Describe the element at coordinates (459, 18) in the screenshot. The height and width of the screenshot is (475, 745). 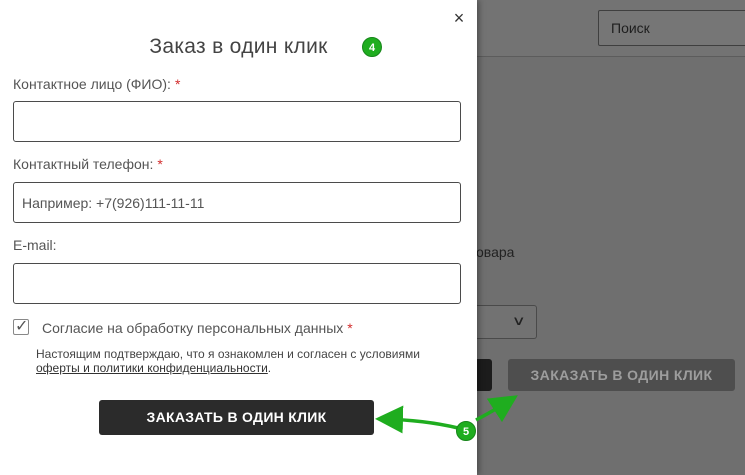
I see `close-icon: ×` at that location.